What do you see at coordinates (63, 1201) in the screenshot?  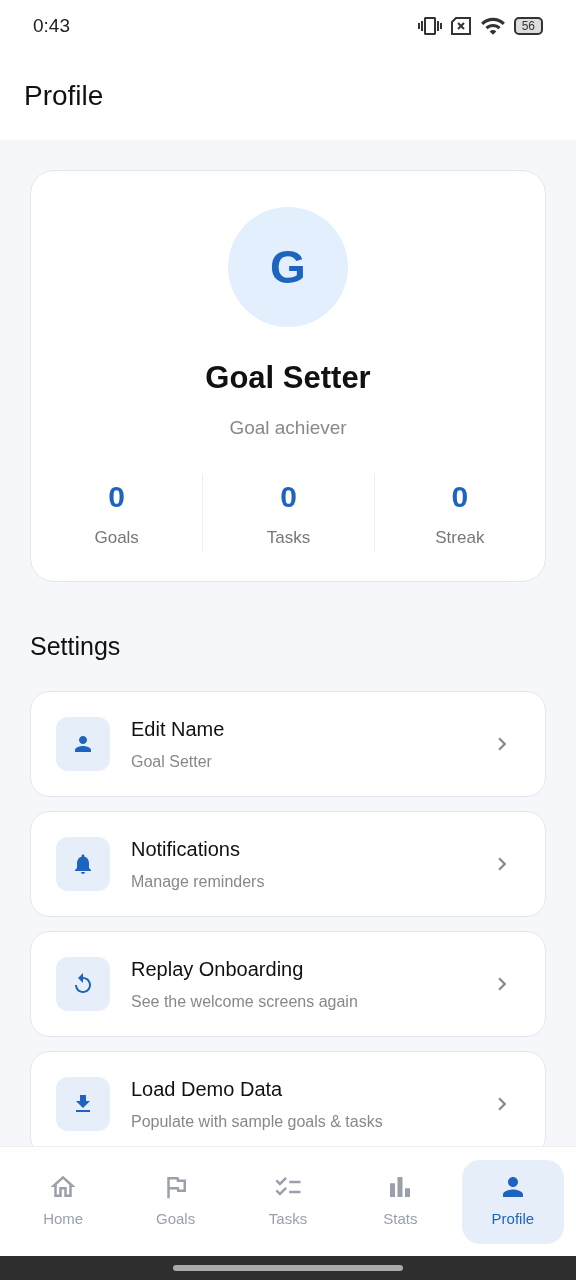 I see `nav-tab: Home` at bounding box center [63, 1201].